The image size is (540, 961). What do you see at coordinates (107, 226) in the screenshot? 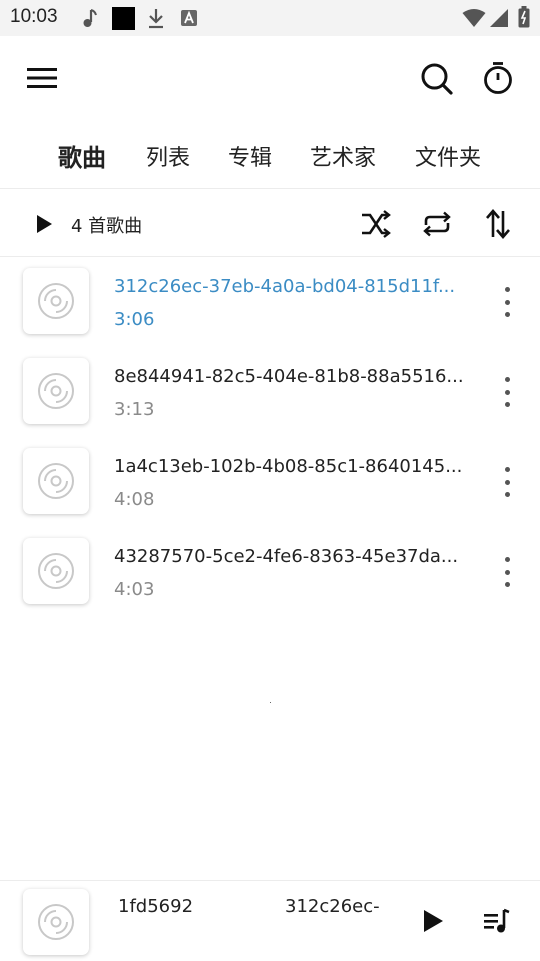
I see `song-count-label: 4 首歌曲` at bounding box center [107, 226].